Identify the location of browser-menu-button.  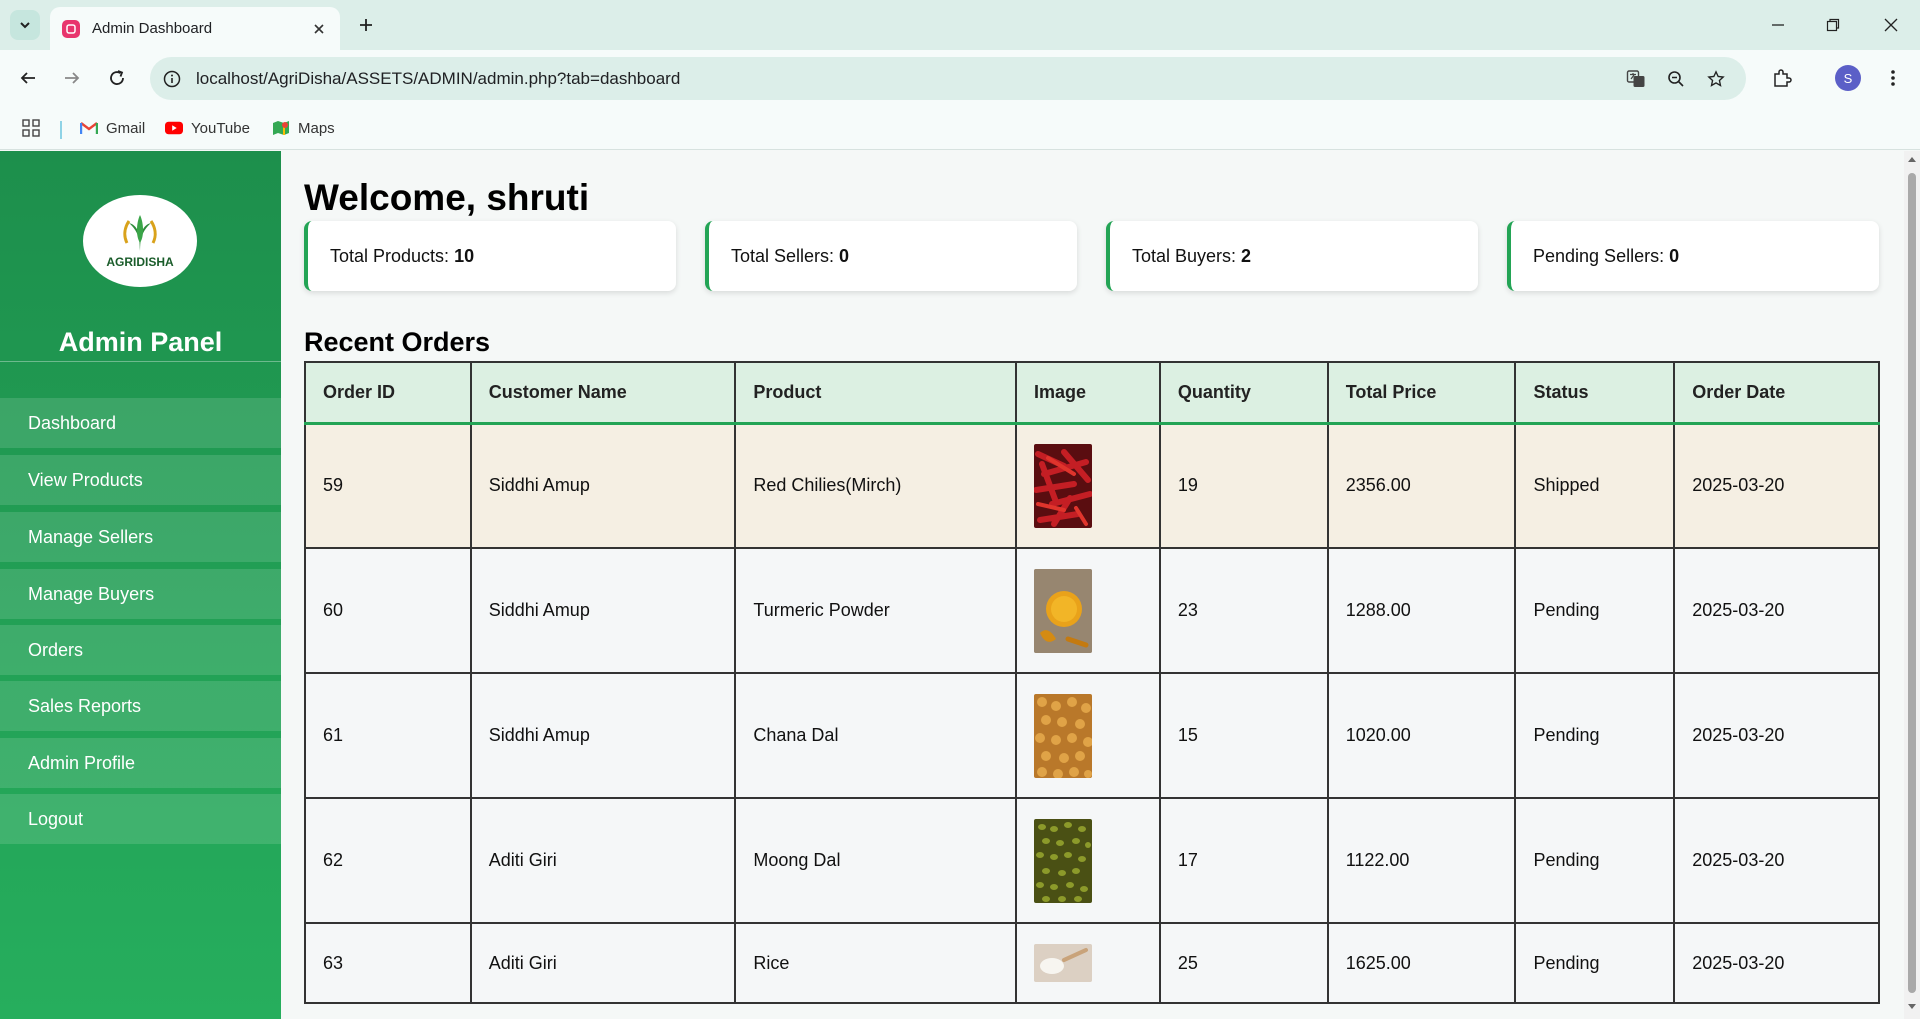
(1893, 78).